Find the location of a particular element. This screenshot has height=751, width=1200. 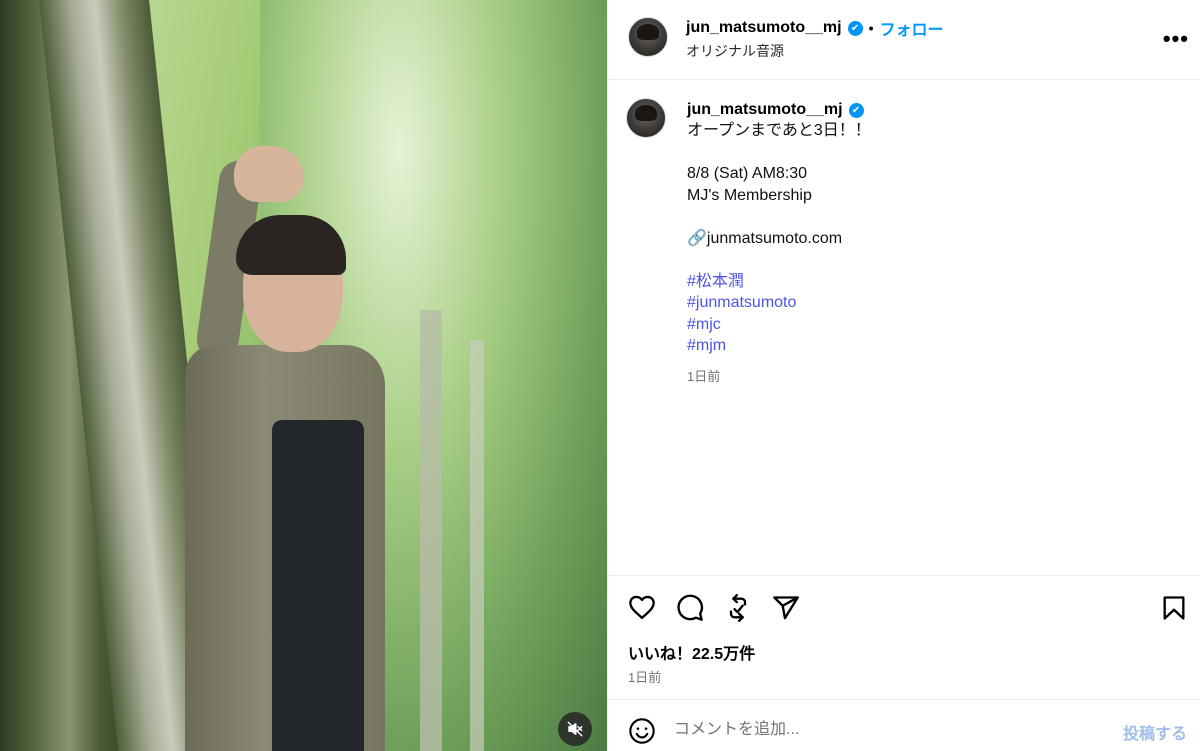

hashtag-link: #mjc is located at coordinates (927, 325).